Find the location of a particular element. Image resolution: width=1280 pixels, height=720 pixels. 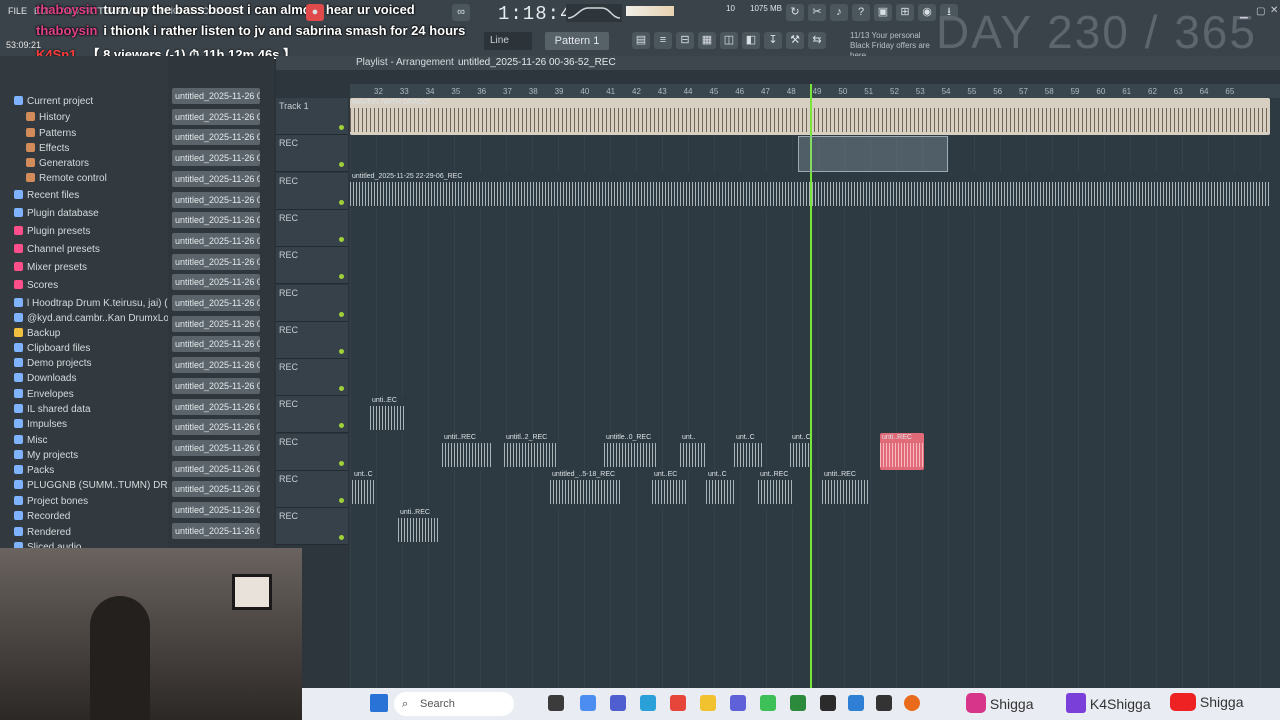

browser-item: Recent files is located at coordinates (46, 197).